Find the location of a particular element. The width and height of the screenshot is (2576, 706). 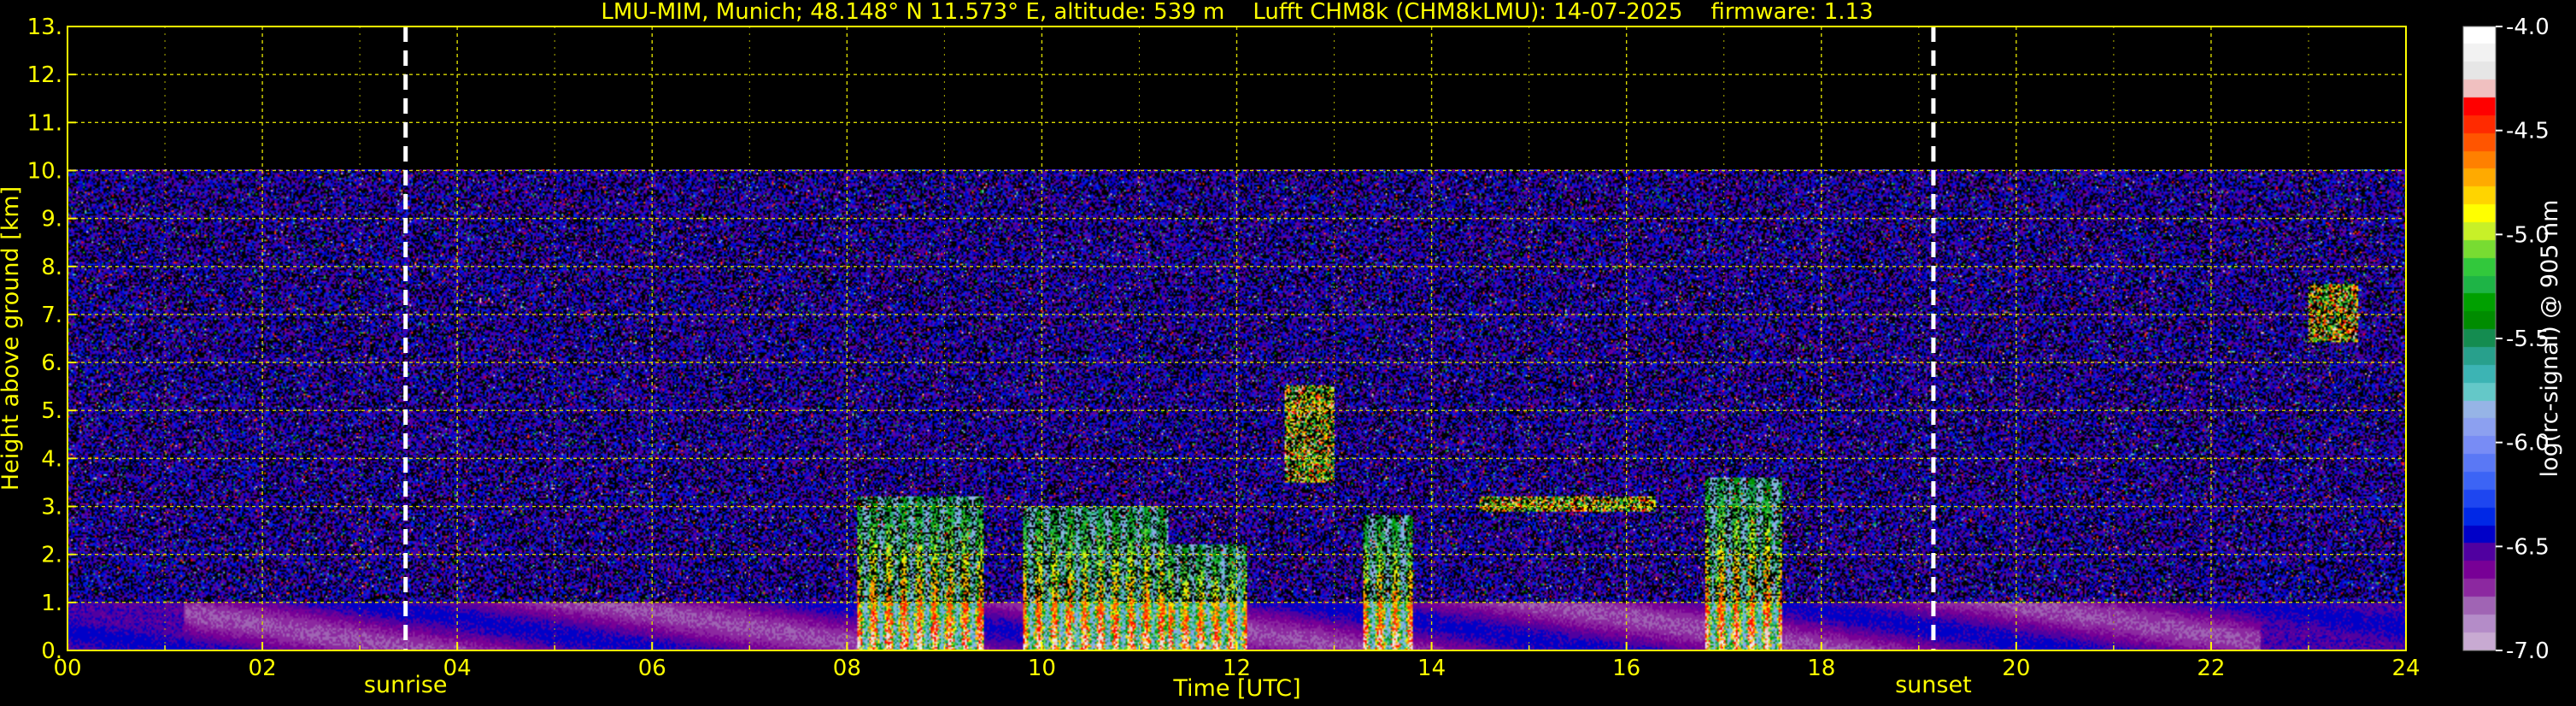

x-axis-label: Time [UTC] is located at coordinates (1236, 688).